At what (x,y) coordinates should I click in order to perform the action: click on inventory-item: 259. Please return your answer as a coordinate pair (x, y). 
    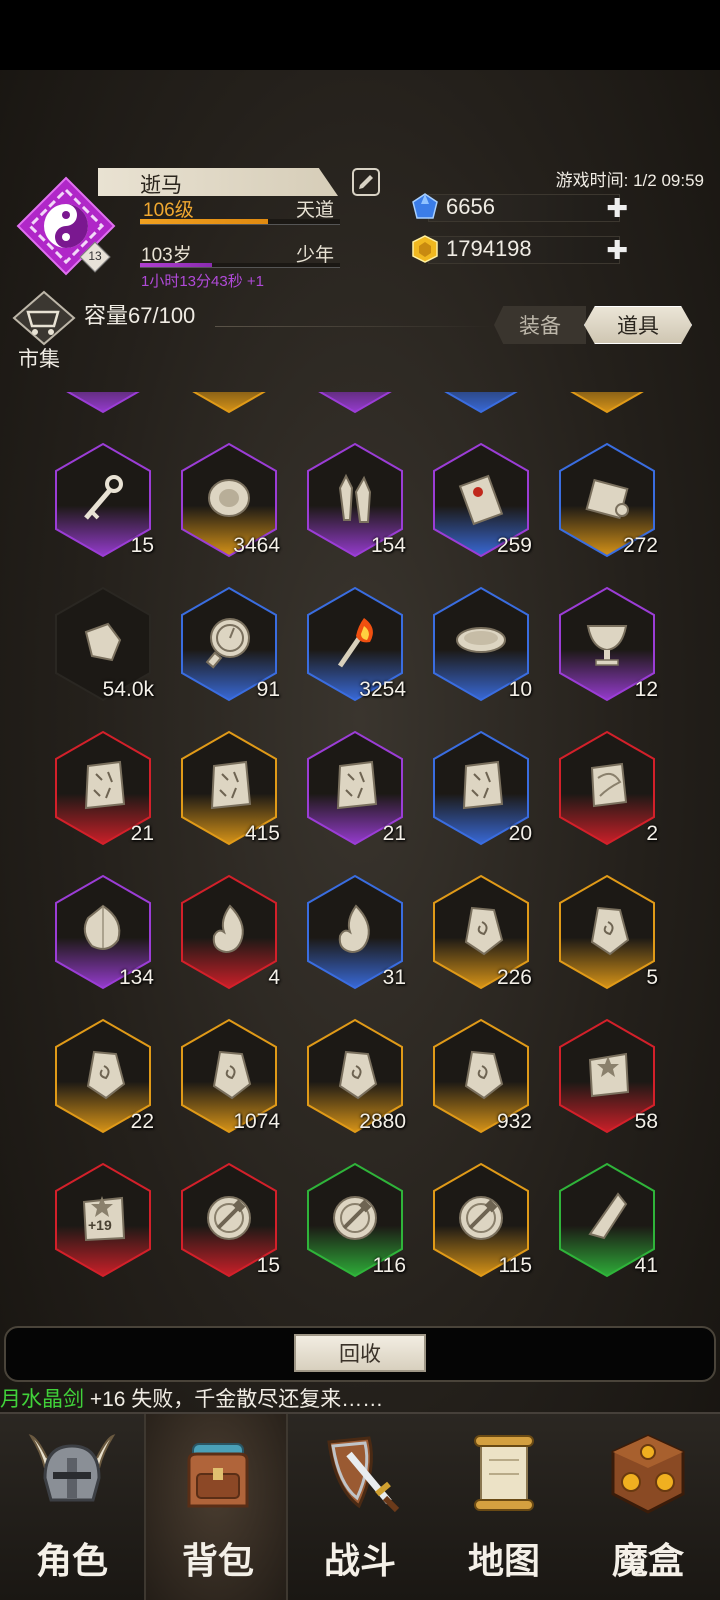
    Looking at the image, I should click on (481, 500).